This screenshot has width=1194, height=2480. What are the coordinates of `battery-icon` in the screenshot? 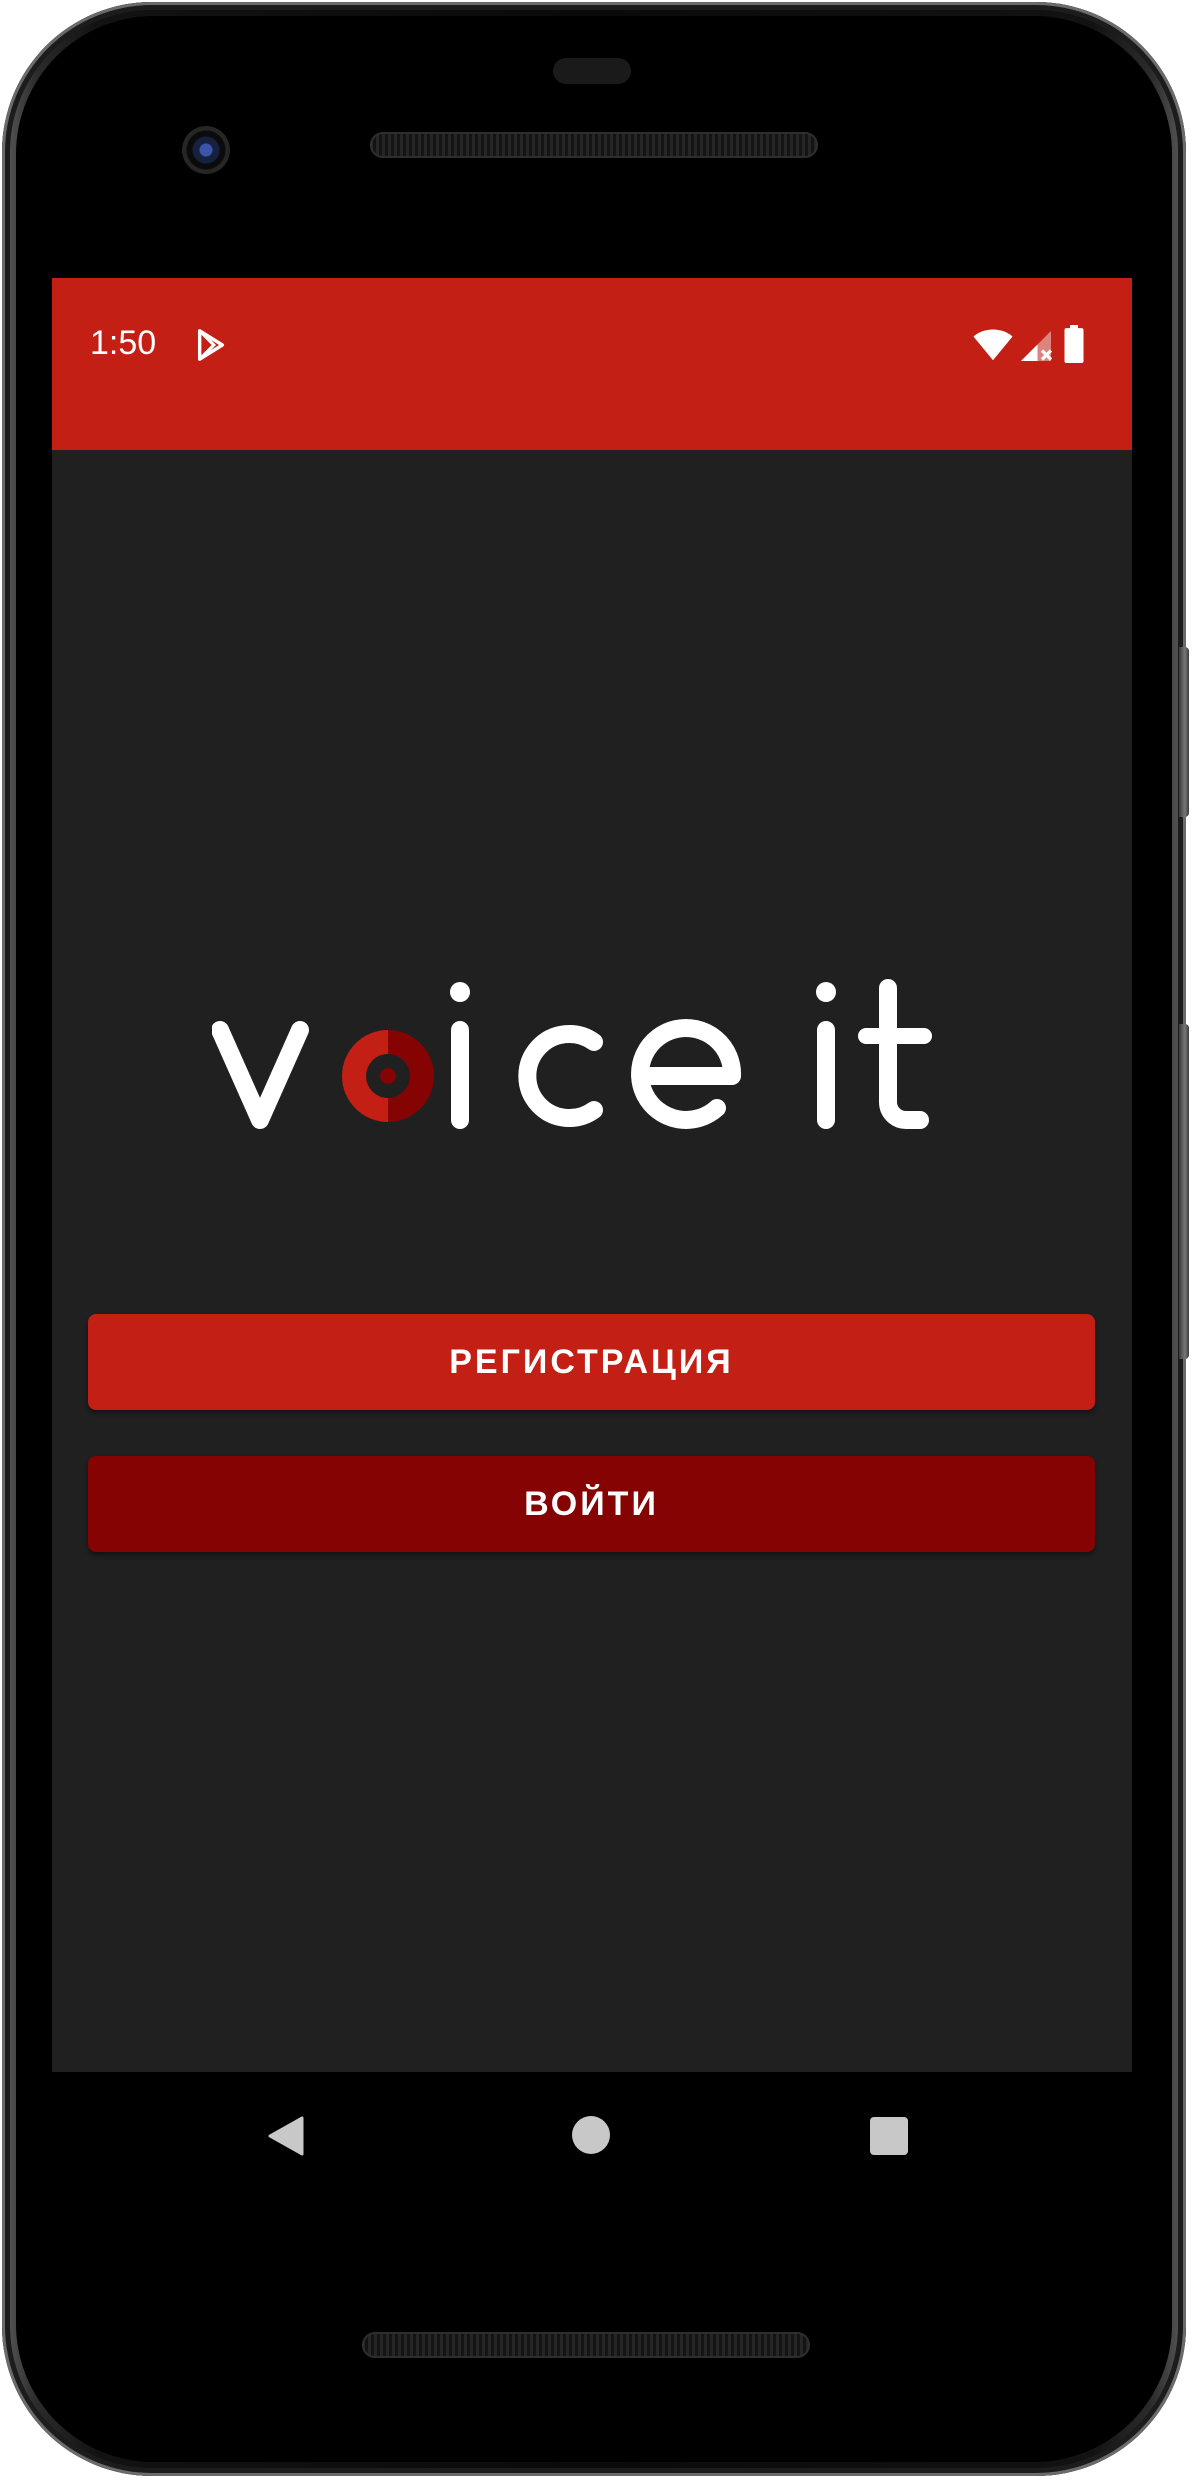 It's located at (1074, 344).